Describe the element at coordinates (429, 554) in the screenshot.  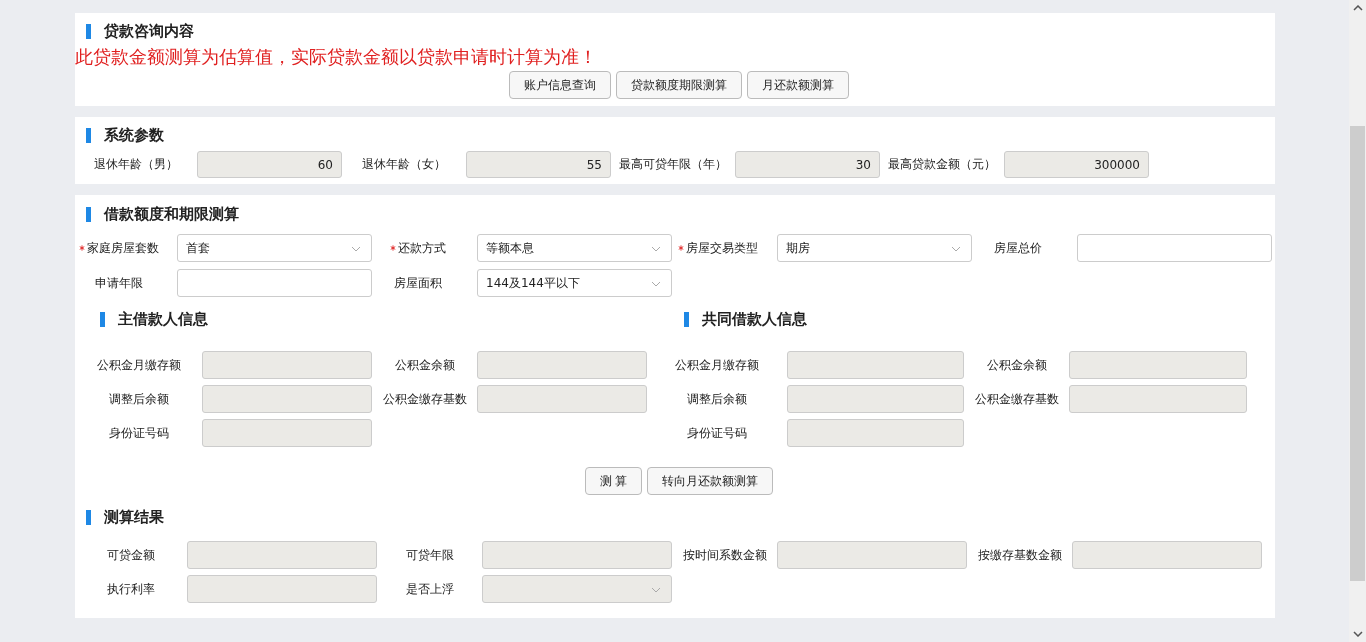
I see `field-label: 可贷年限` at that location.